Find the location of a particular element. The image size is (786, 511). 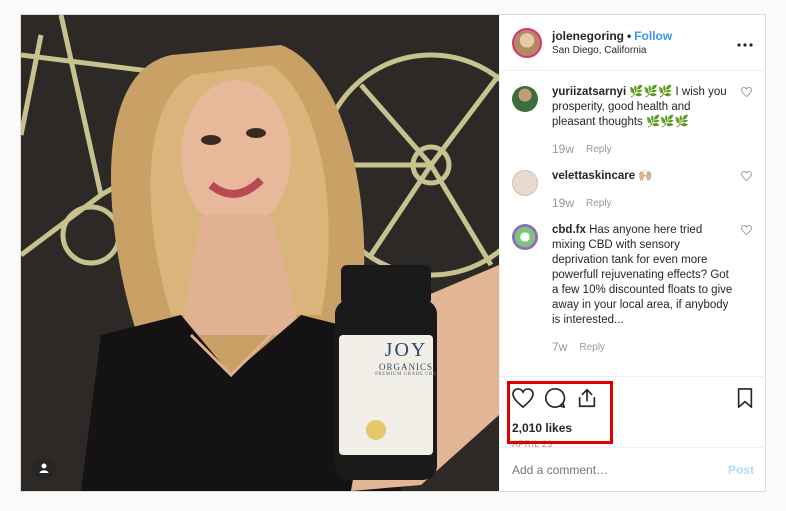

comment-username: yuriizatsarnyi is located at coordinates (589, 92).